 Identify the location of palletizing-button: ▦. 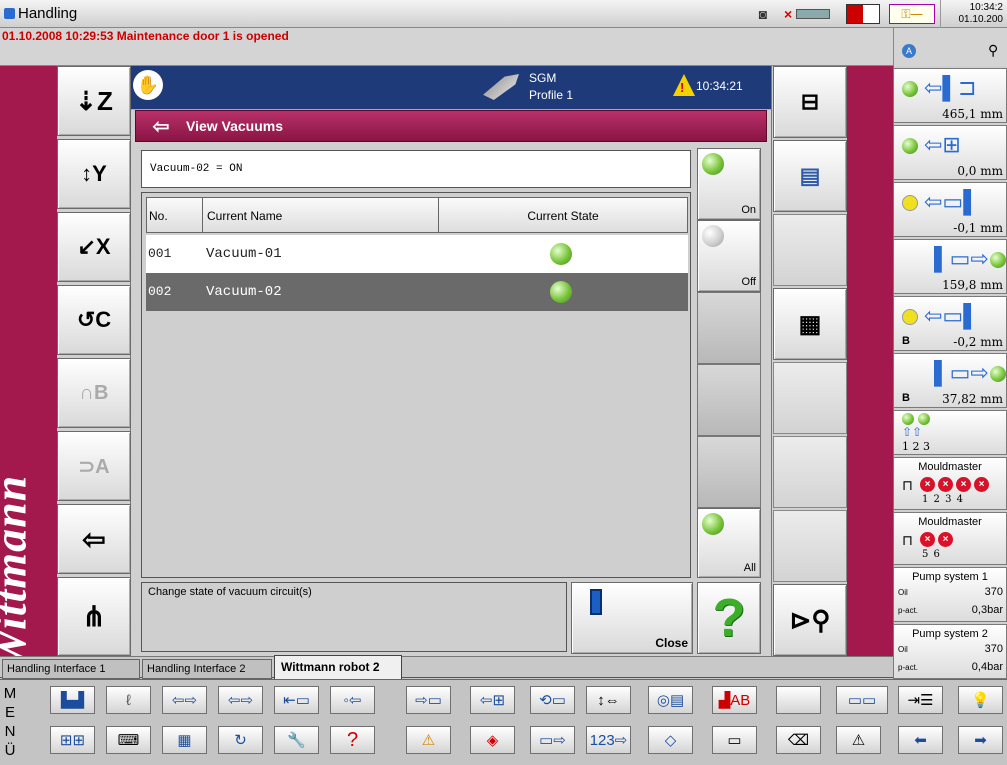
(810, 324).